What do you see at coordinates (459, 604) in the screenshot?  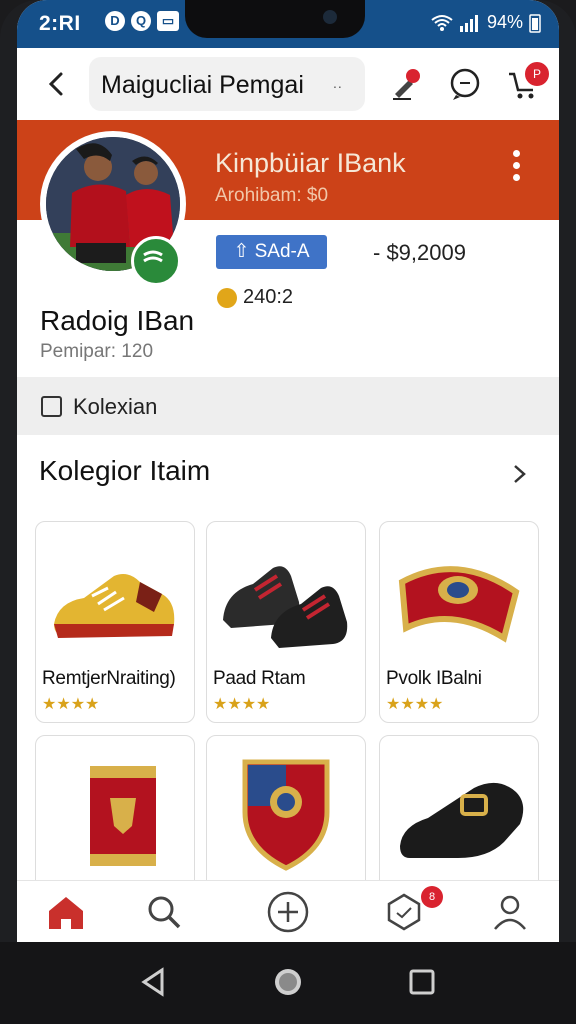 I see `bracelet-icon` at bounding box center [459, 604].